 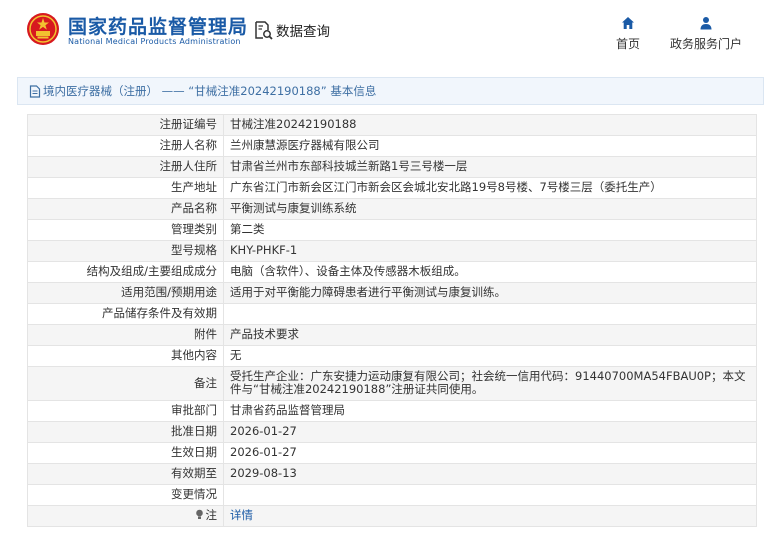 I want to click on home-icon, so click(x=628, y=23).